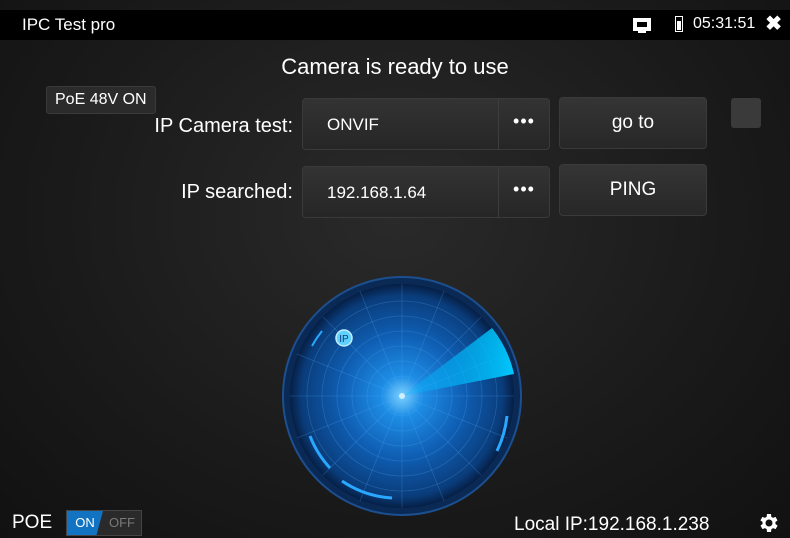  I want to click on close-icon: ✖, so click(773, 24).